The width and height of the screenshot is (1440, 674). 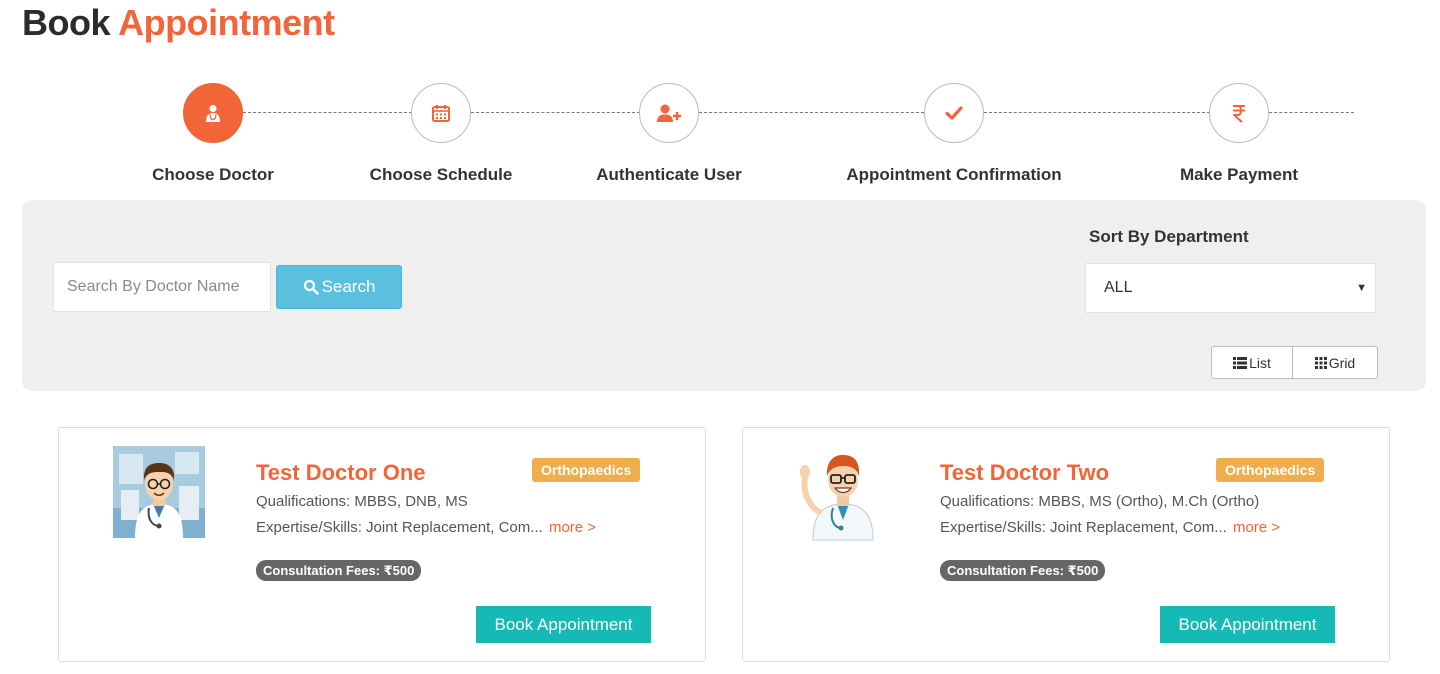 What do you see at coordinates (1239, 174) in the screenshot?
I see `step-label-make-payment: Make Payment` at bounding box center [1239, 174].